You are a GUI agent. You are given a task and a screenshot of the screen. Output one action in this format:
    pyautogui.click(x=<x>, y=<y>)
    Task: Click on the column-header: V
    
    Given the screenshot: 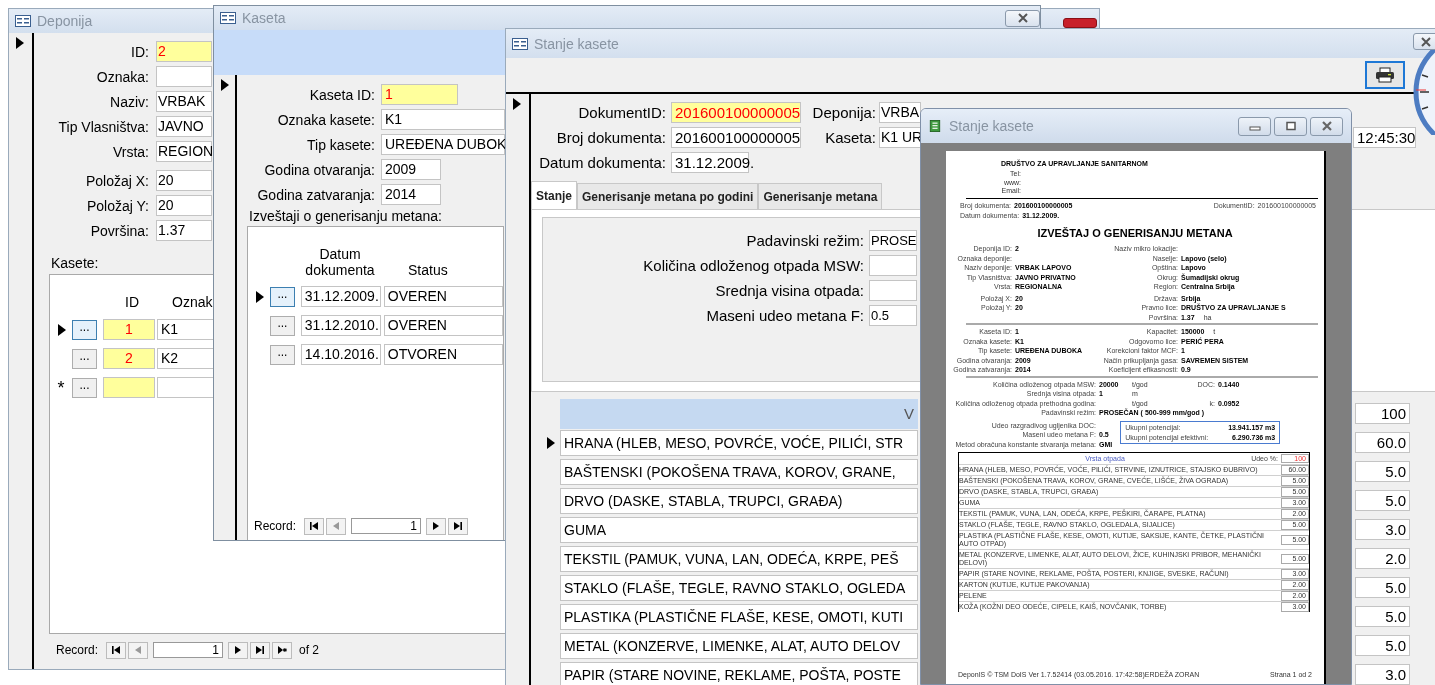 What is the action you would take?
    pyautogui.click(x=739, y=413)
    